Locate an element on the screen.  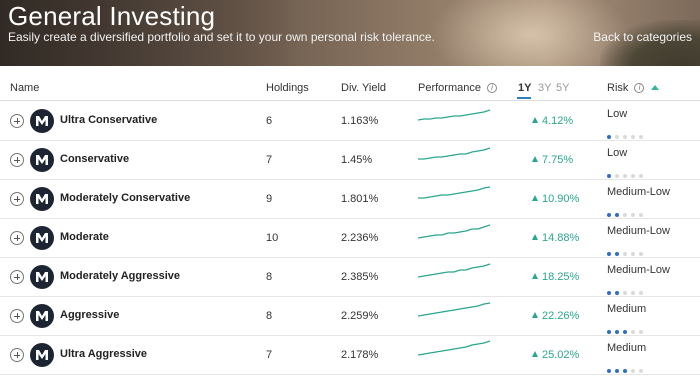
portfolio-name: Moderate is located at coordinates (84, 237).